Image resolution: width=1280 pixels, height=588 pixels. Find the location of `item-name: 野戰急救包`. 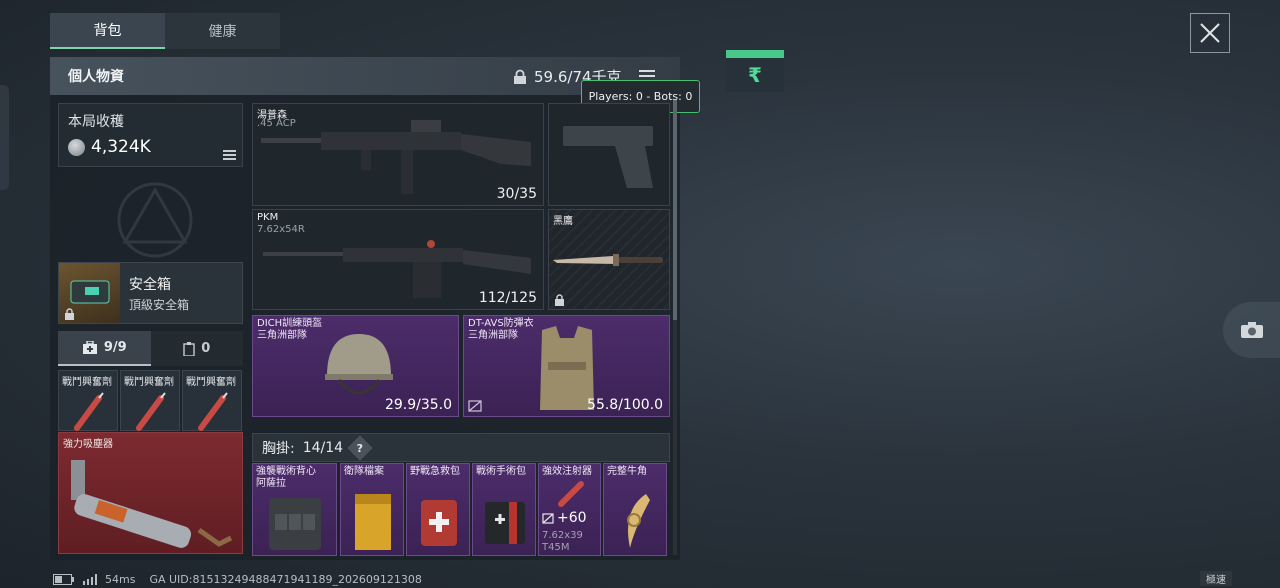

item-name: 野戰急救包 is located at coordinates (435, 471).